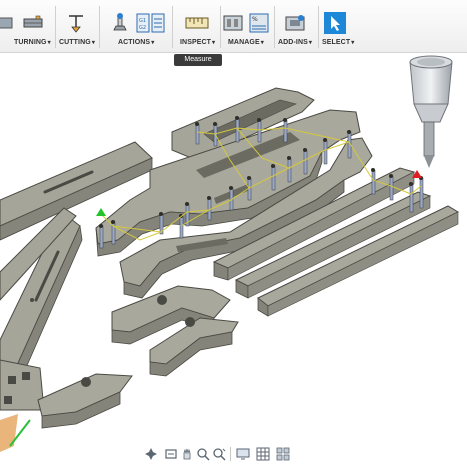 This screenshot has width=467, height=467. What do you see at coordinates (335, 23) in the screenshot?
I see `select-icon` at bounding box center [335, 23].